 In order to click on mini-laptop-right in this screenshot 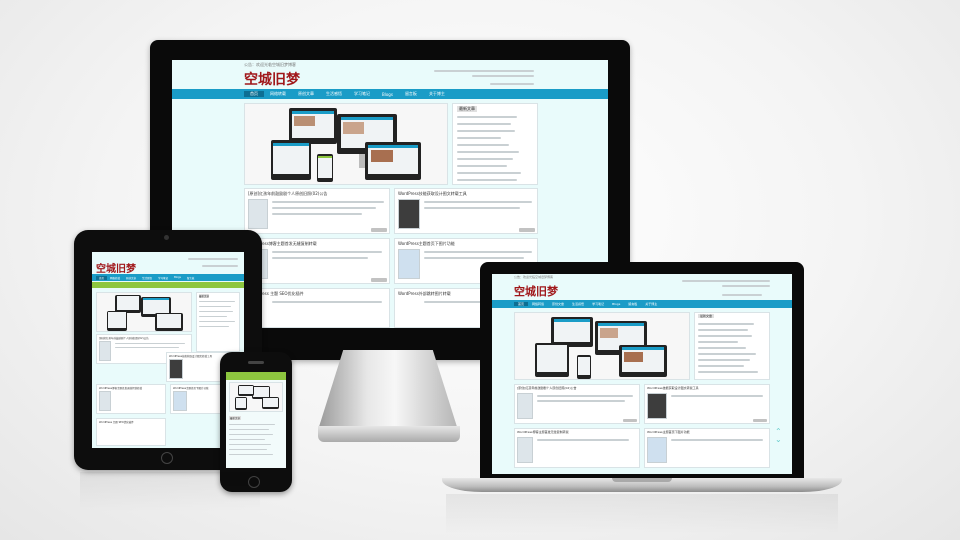, I will do `click(393, 161)`.